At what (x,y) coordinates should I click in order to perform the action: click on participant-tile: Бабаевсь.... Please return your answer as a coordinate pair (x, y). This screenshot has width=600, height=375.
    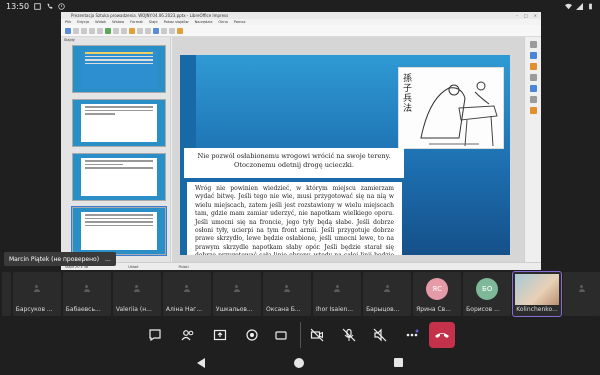
    Looking at the image, I should click on (86, 294).